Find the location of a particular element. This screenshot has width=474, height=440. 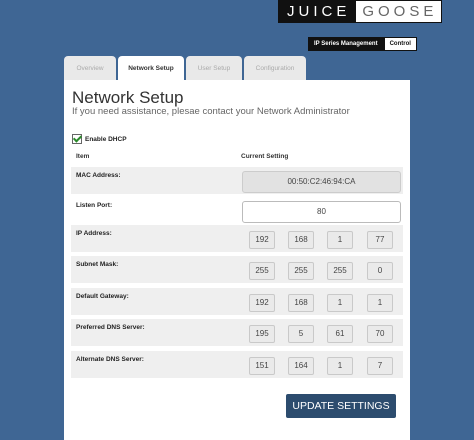

default-gateway-octet-2: 168 is located at coordinates (301, 303).